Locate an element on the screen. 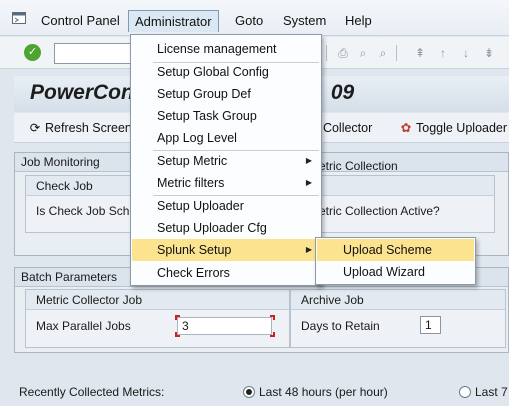 Image resolution: width=509 pixels, height=406 pixels. menu-goto: Goto is located at coordinates (249, 21).